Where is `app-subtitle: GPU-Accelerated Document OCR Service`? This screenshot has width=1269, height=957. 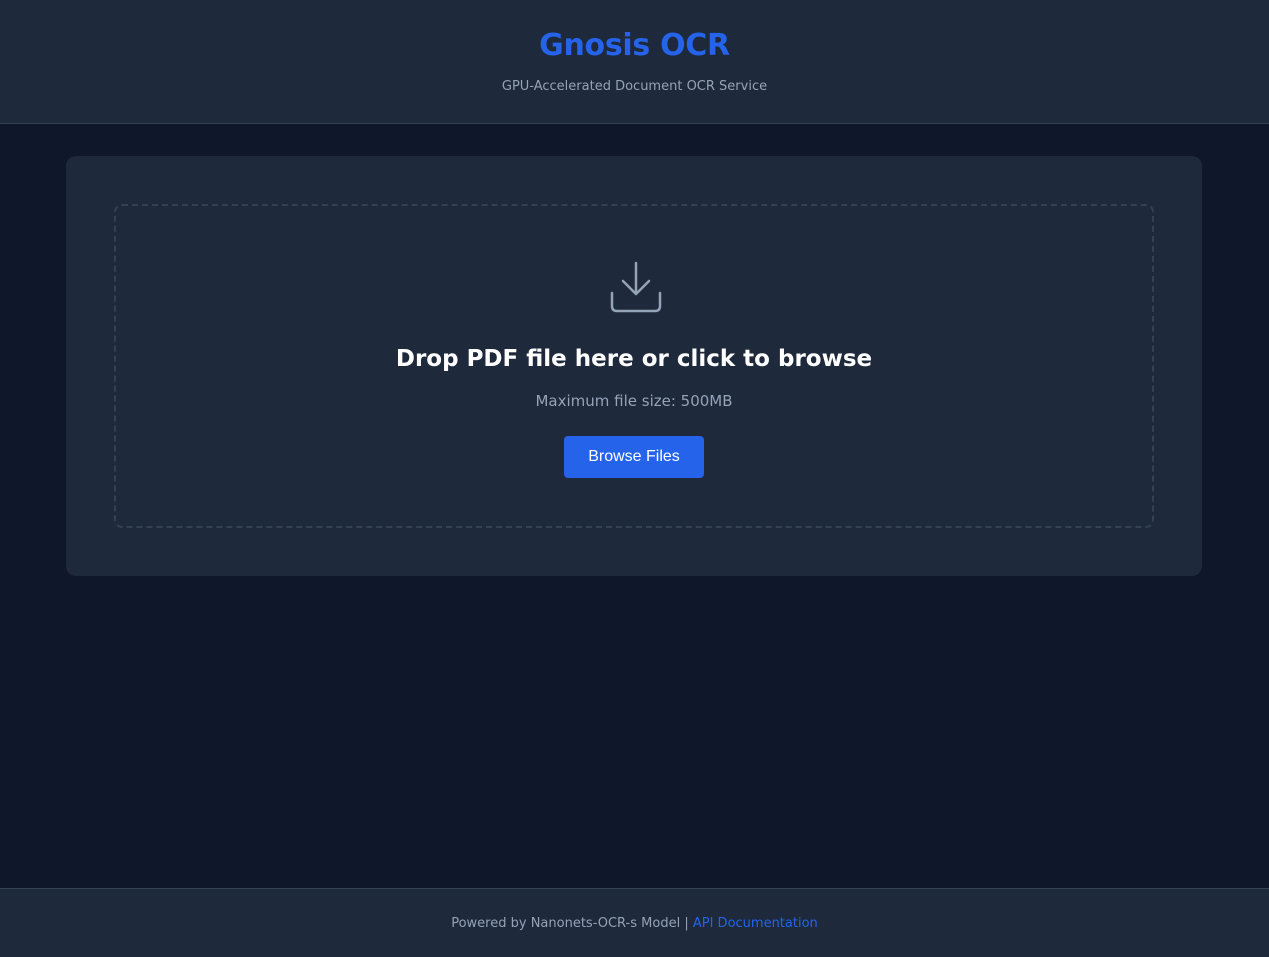 app-subtitle: GPU-Accelerated Document OCR Service is located at coordinates (634, 86).